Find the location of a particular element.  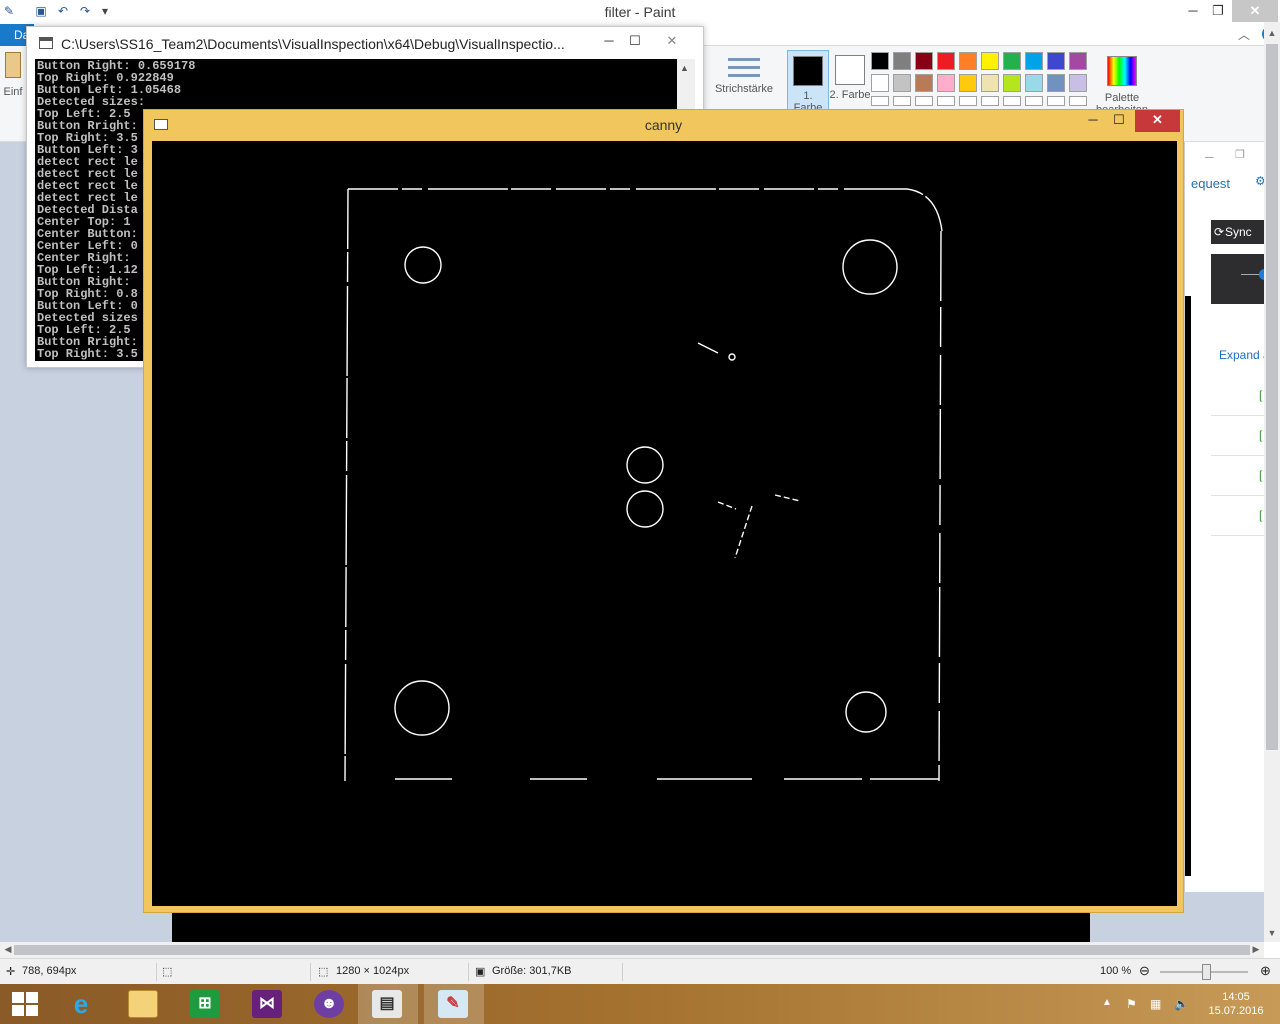

paint-restore-button: ❐ is located at coordinates (1218, 11).